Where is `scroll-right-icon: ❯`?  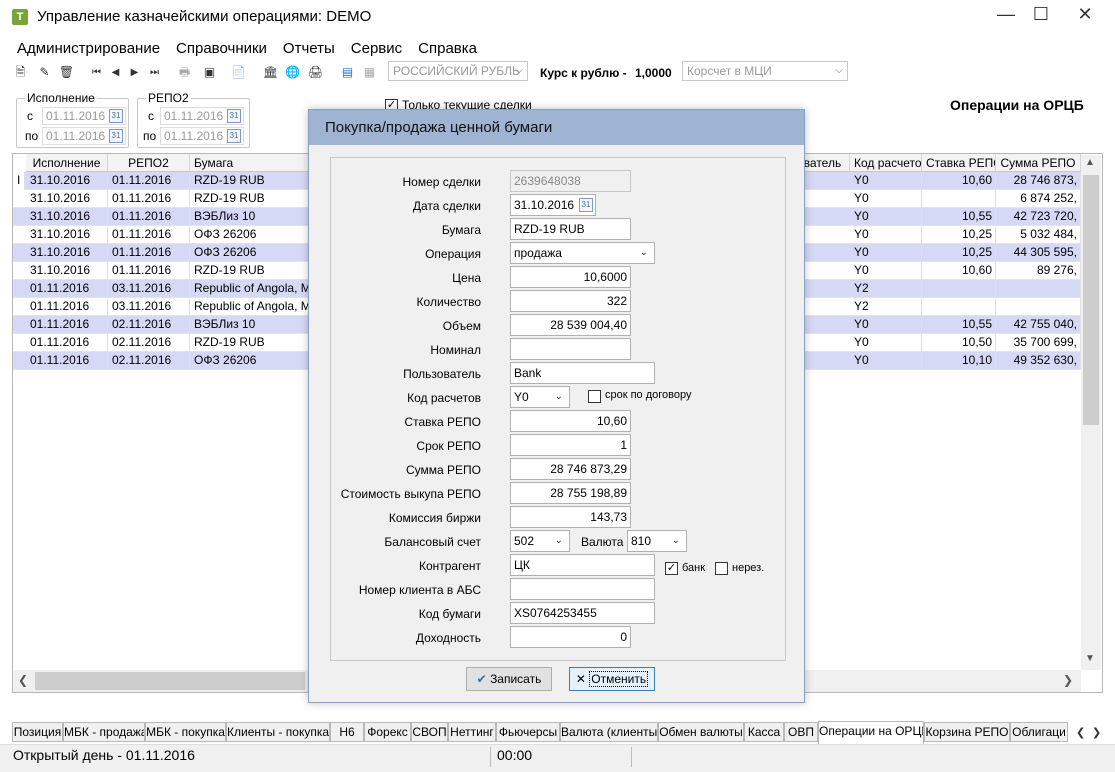
scroll-right-icon: ❯ is located at coordinates (1068, 680).